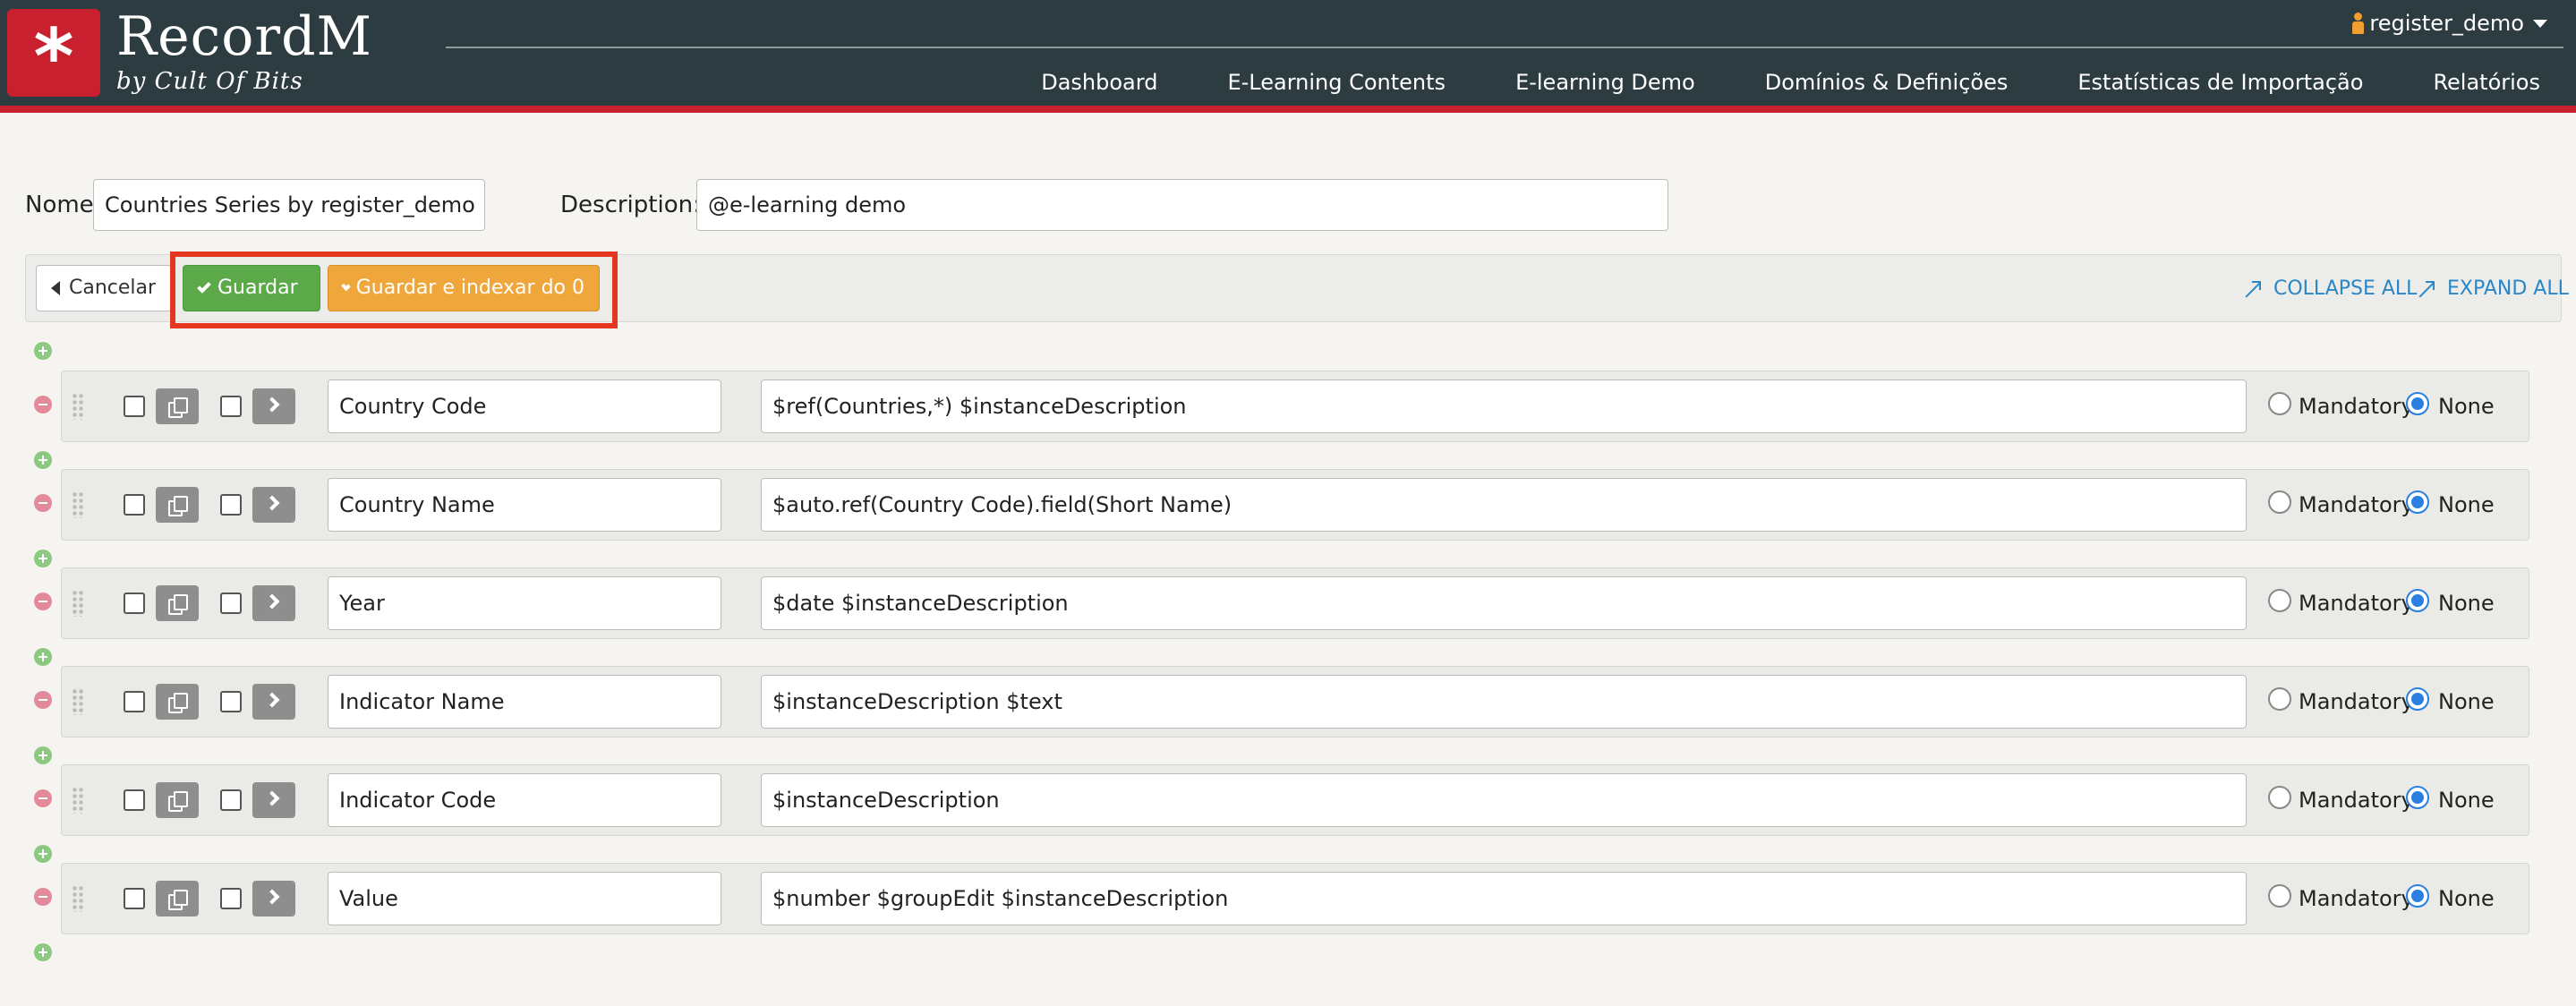 The width and height of the screenshot is (2576, 1006). Describe the element at coordinates (2493, 288) in the screenshot. I see `expand-all-link: EXPAND ALL` at that location.